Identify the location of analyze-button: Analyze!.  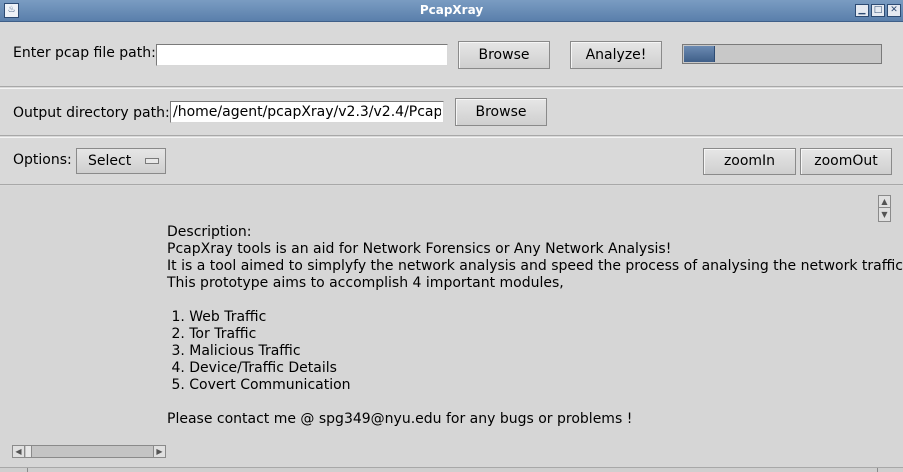
(616, 55).